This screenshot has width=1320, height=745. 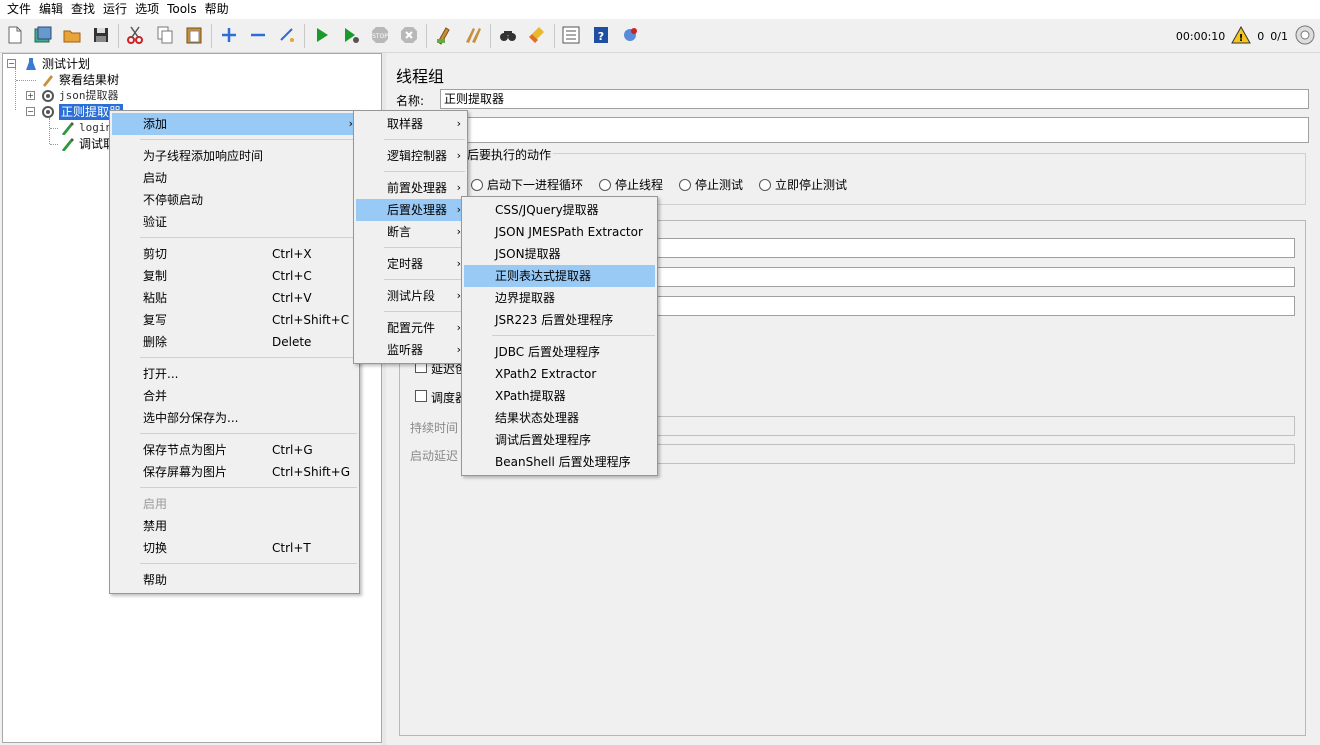 I want to click on menu-item-json-extractor: JSON提取器, so click(x=559, y=254).